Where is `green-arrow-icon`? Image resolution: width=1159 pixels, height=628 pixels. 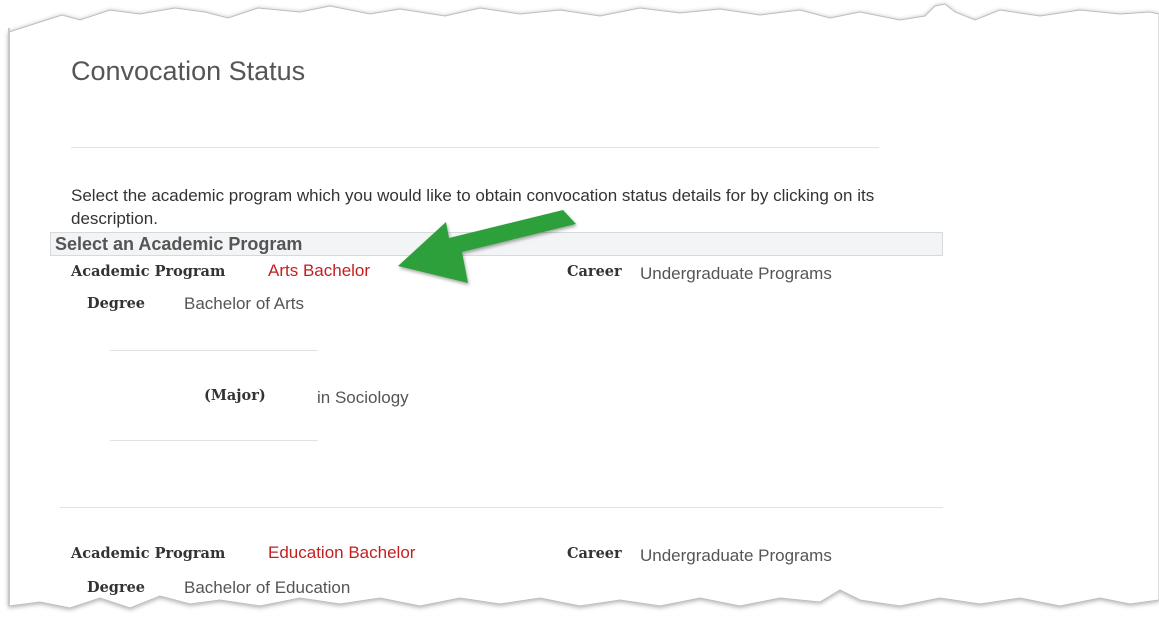 green-arrow-icon is located at coordinates (487, 246).